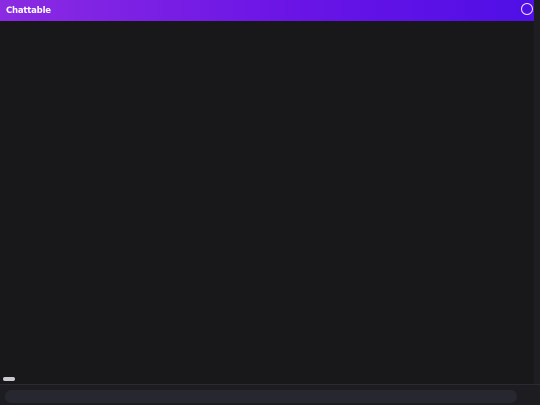 The height and width of the screenshot is (405, 540). I want to click on message-input-container, so click(261, 397).